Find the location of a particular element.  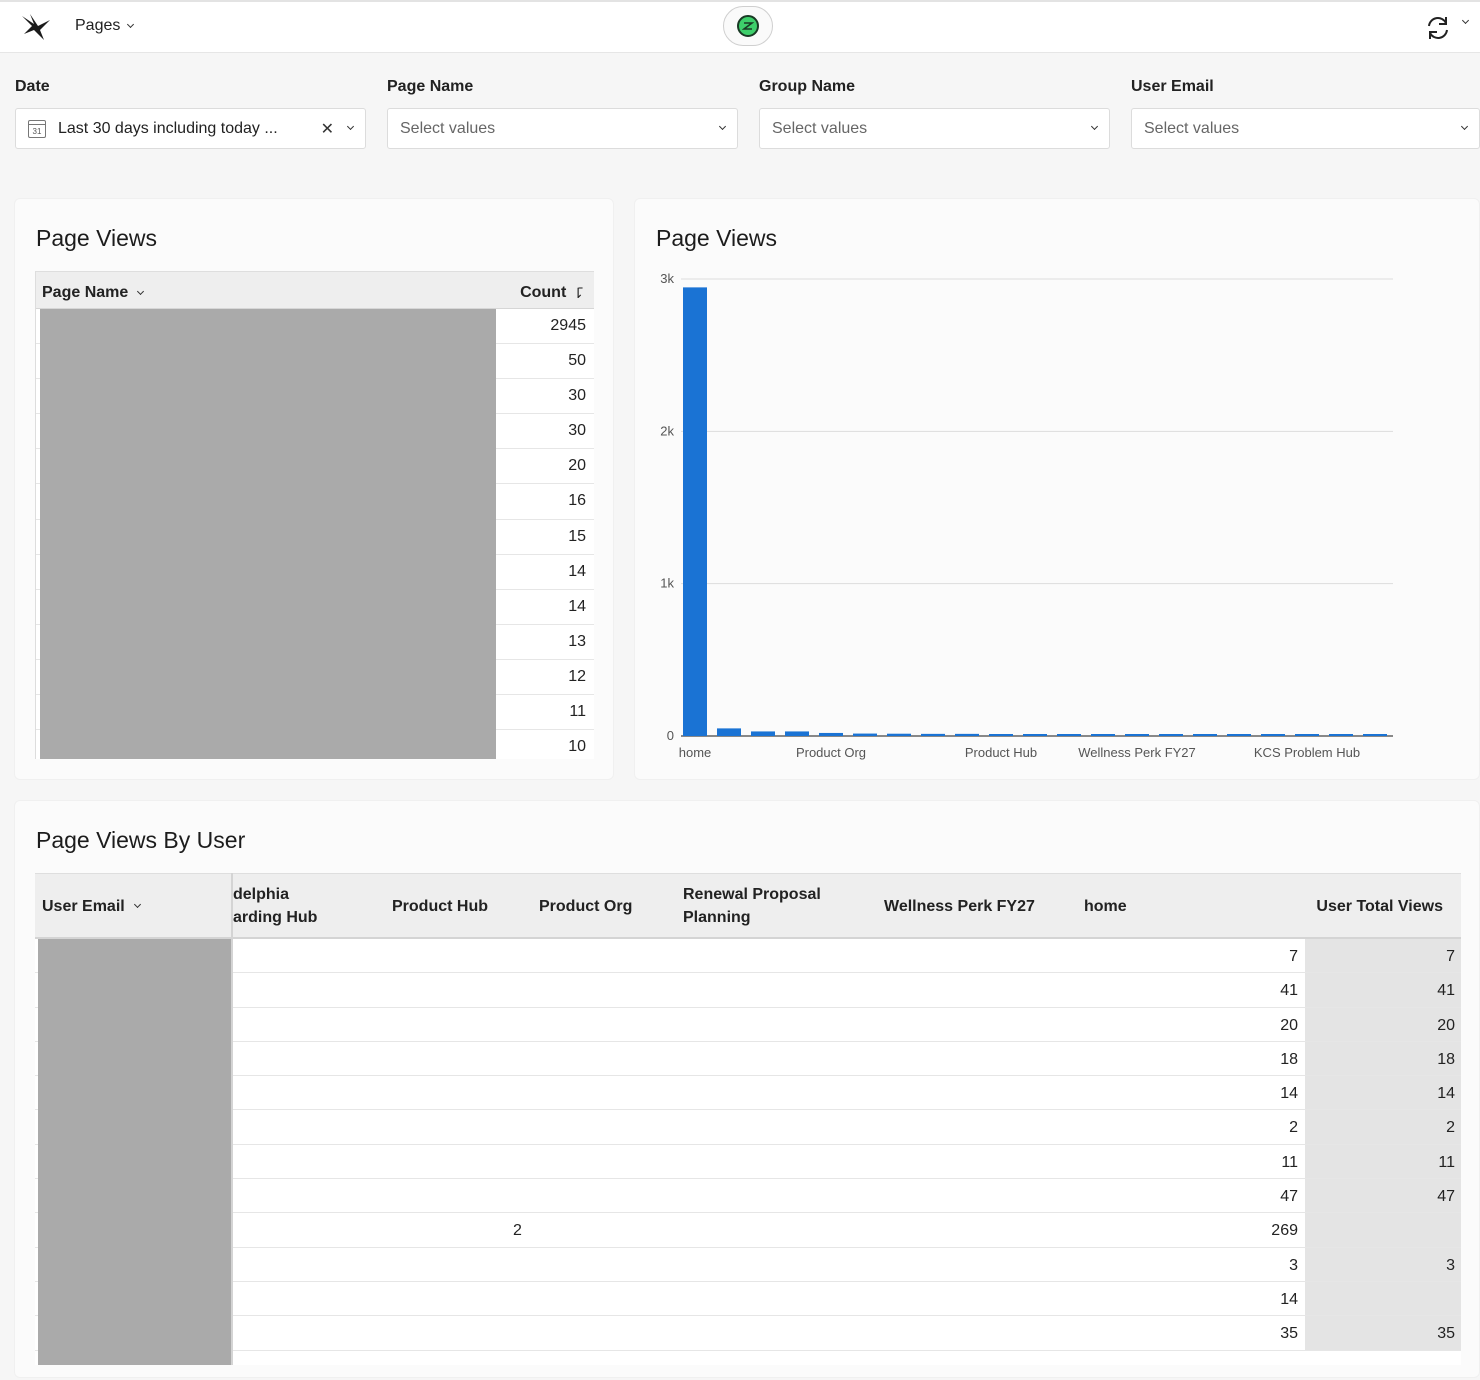

count-cell: 15 is located at coordinates (577, 536).